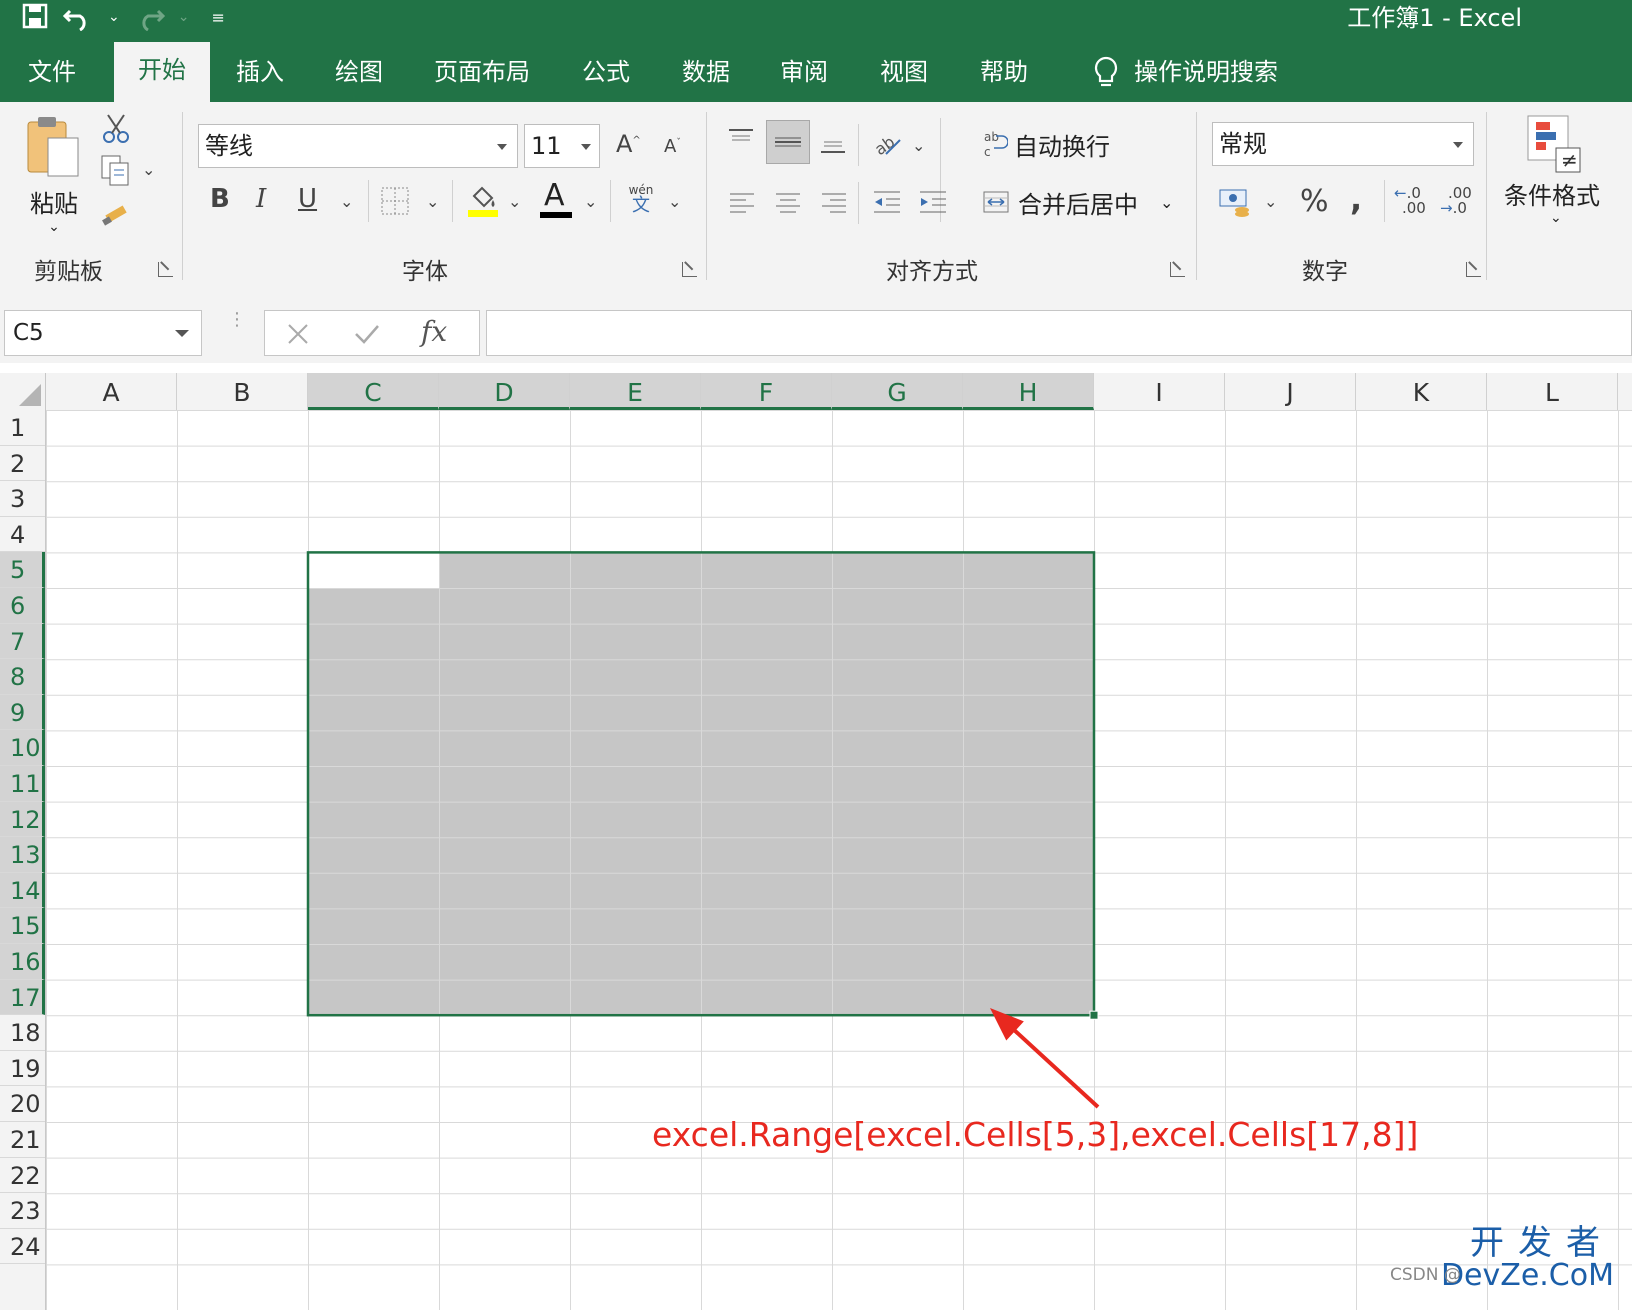 The height and width of the screenshot is (1310, 1632). I want to click on align-left-icon, so click(742, 202).